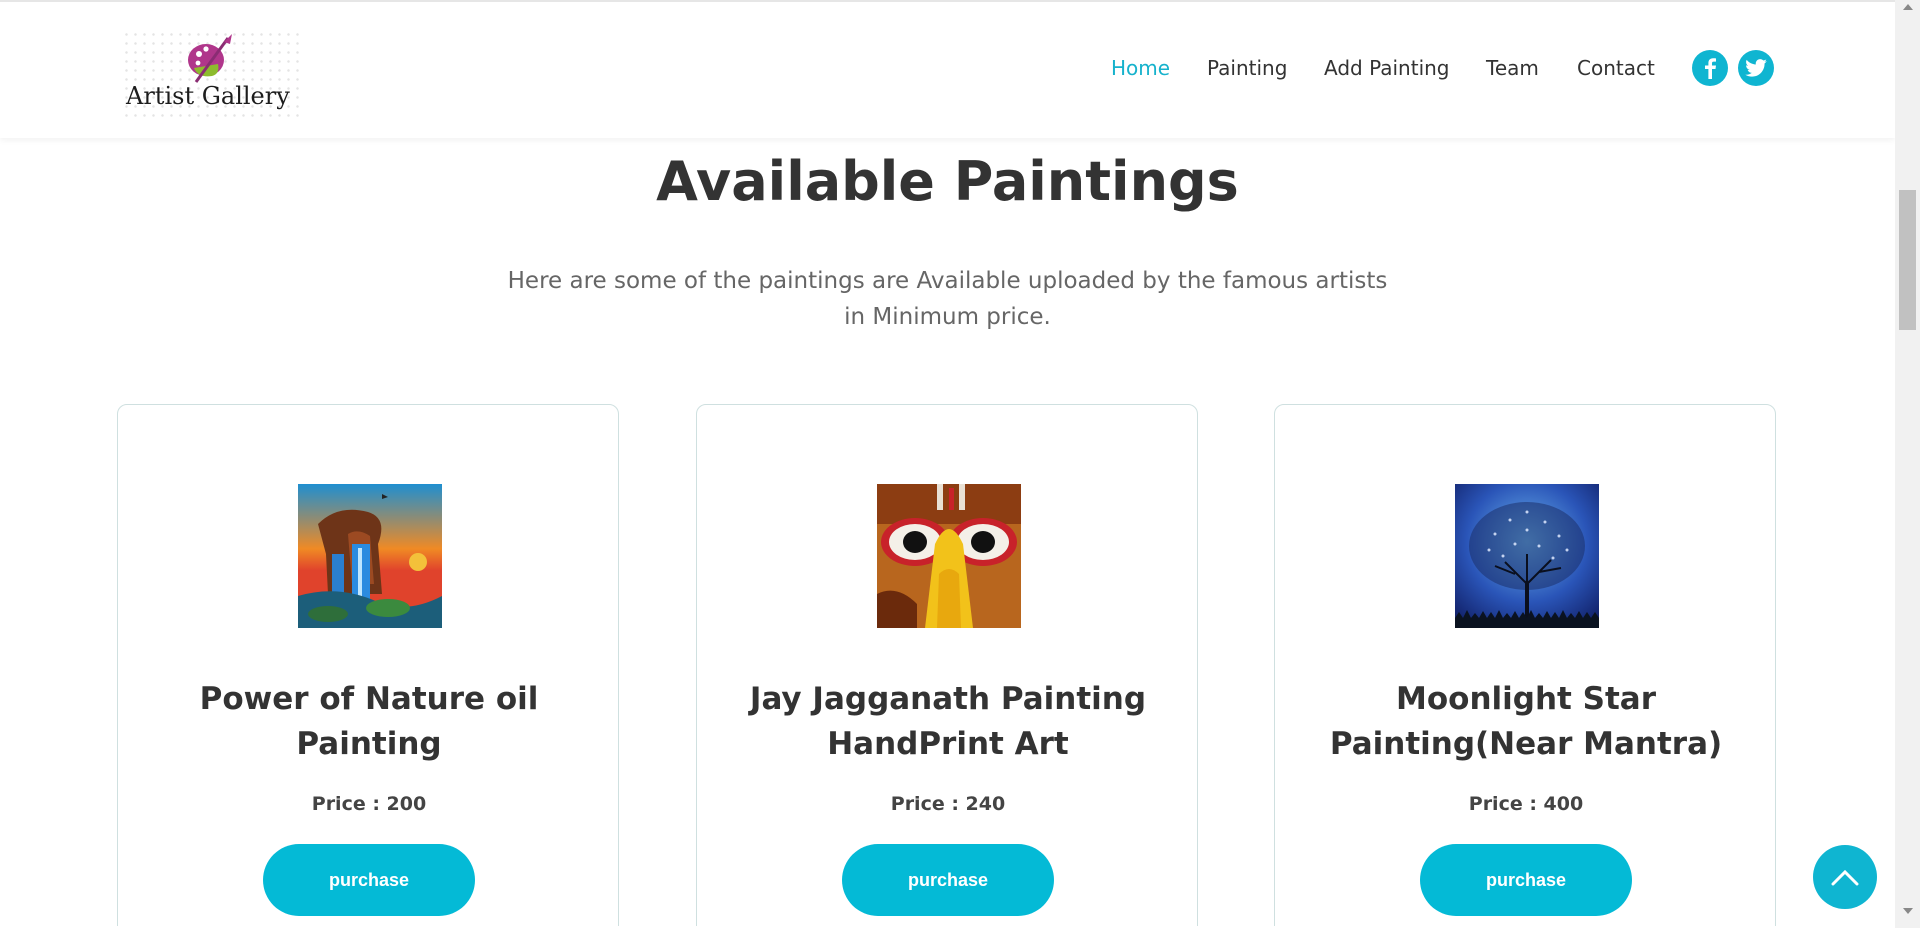 Image resolution: width=1920 pixels, height=928 pixels. What do you see at coordinates (1616, 68) in the screenshot?
I see `nav-item-contact: Contact` at bounding box center [1616, 68].